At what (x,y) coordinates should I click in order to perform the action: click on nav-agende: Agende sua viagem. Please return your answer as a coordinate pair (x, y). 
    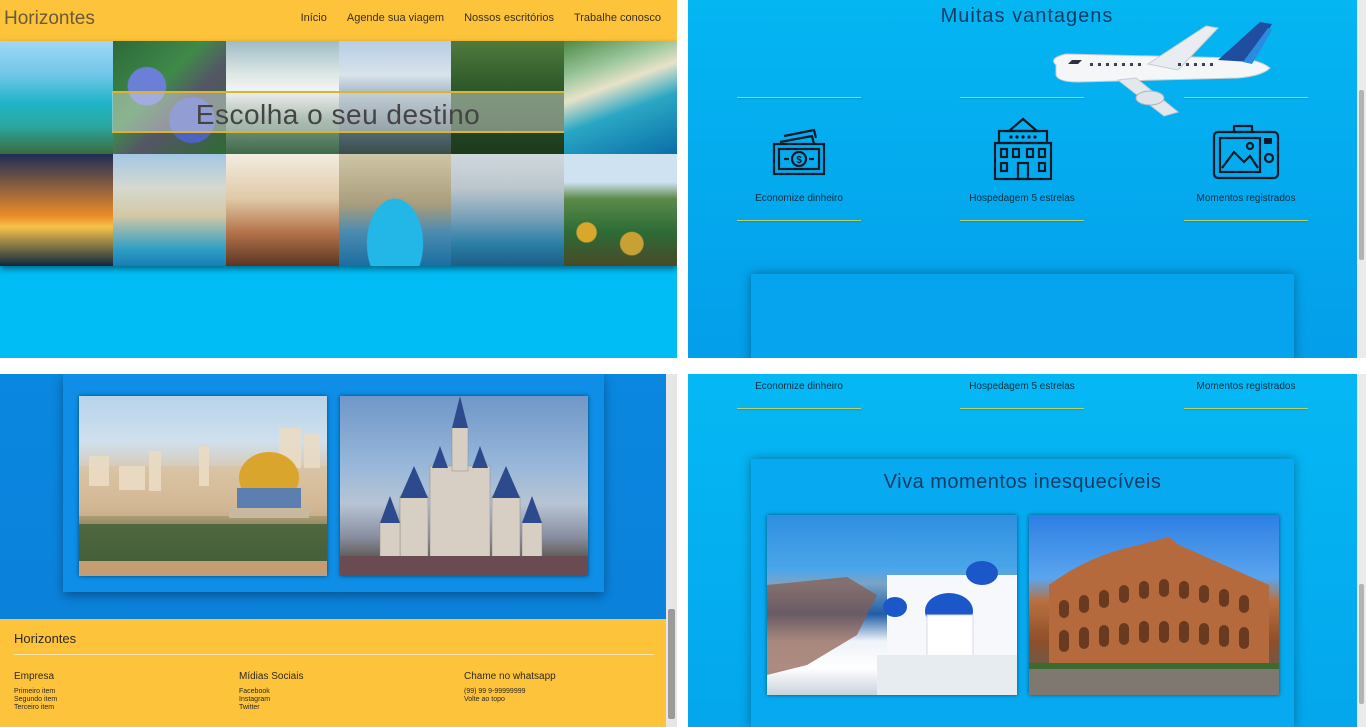
    Looking at the image, I should click on (395, 18).